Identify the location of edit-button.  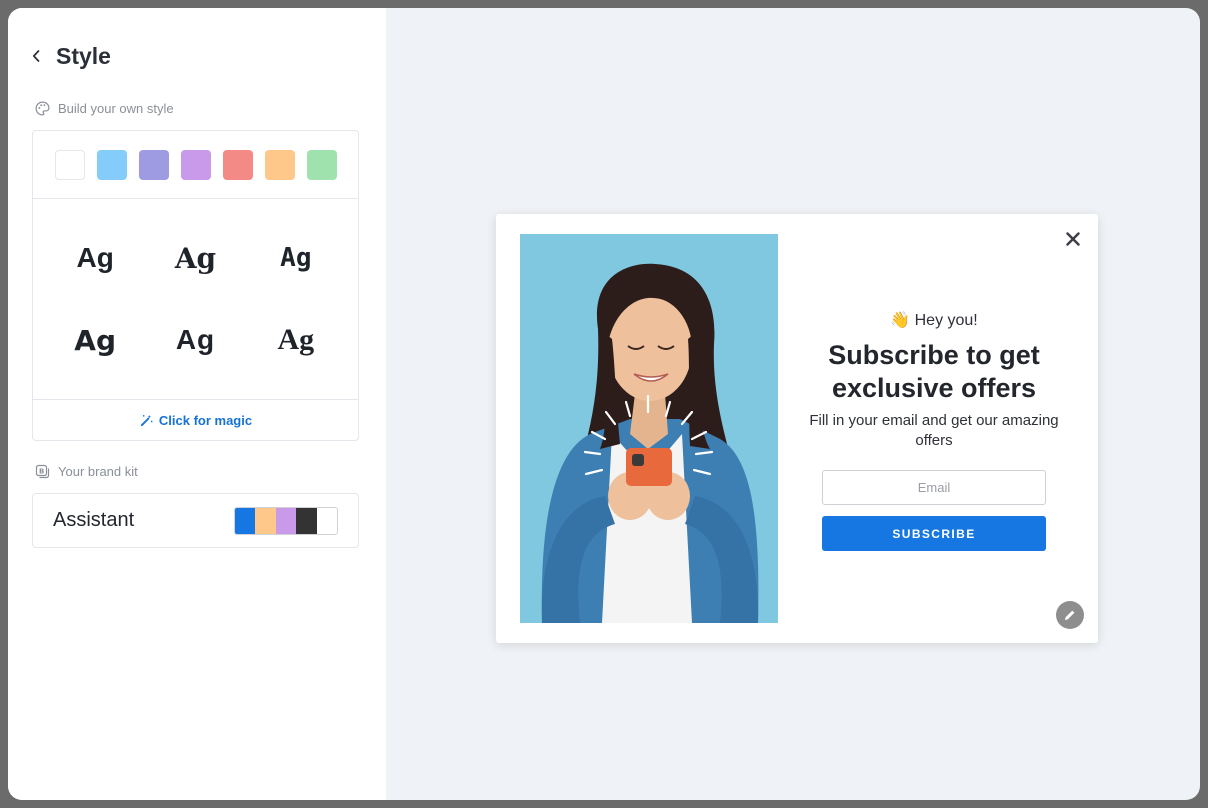
(1070, 615).